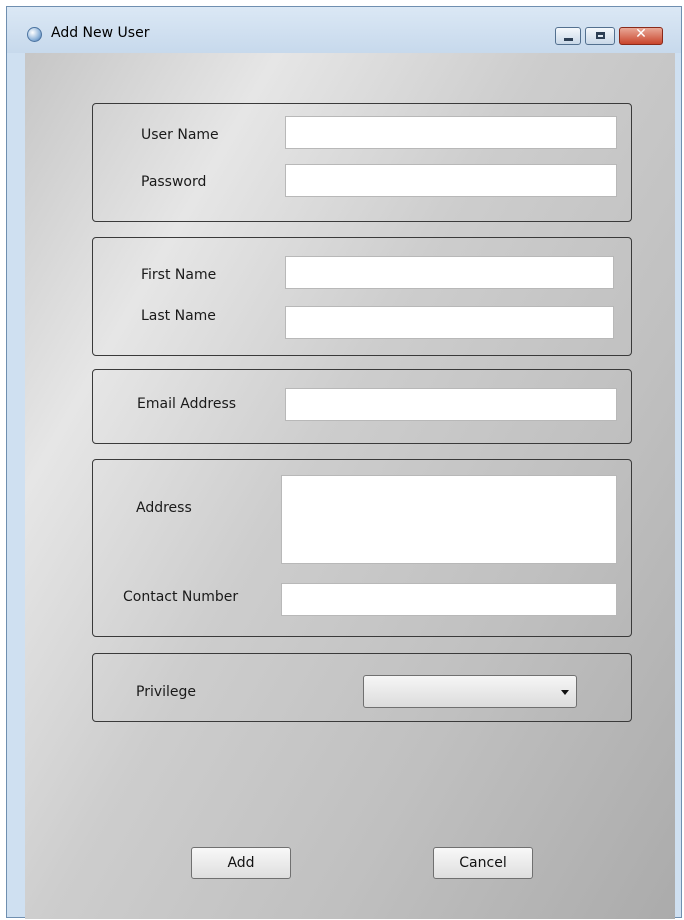 The width and height of the screenshot is (684, 920). I want to click on password-label: Password, so click(174, 182).